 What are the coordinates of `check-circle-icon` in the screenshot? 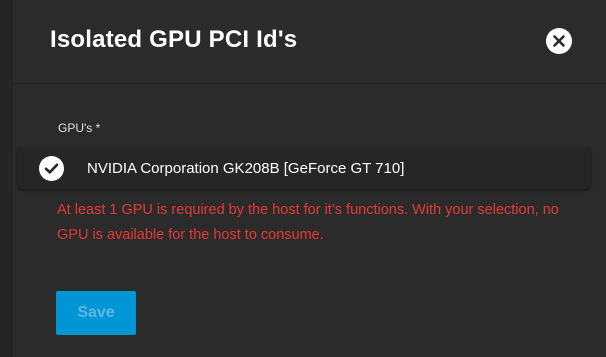 It's located at (51, 168).